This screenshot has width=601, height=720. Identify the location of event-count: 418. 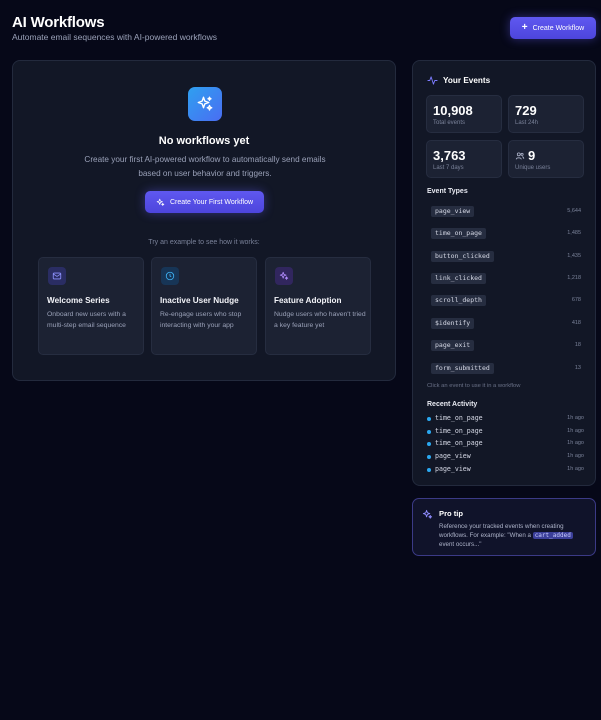
(576, 323).